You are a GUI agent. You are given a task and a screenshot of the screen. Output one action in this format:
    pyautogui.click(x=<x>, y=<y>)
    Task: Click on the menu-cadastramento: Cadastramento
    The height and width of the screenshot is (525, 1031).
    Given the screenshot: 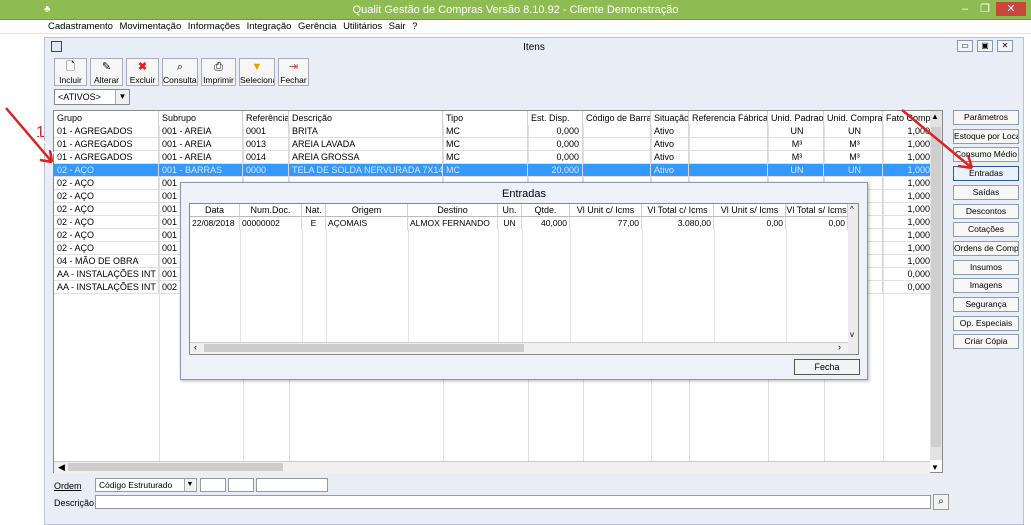 What is the action you would take?
    pyautogui.click(x=80, y=26)
    